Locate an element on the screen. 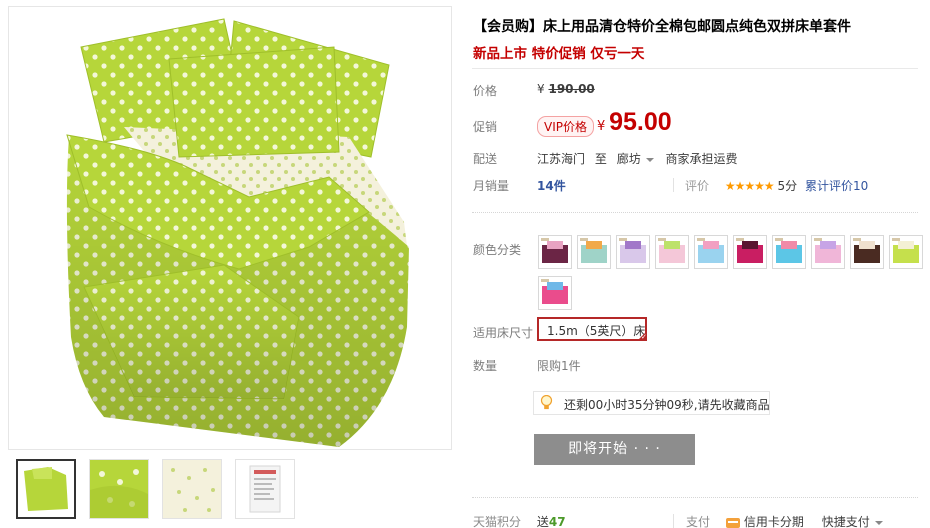 This screenshot has width=930, height=528. quantity-label: 数量 is located at coordinates (485, 366).